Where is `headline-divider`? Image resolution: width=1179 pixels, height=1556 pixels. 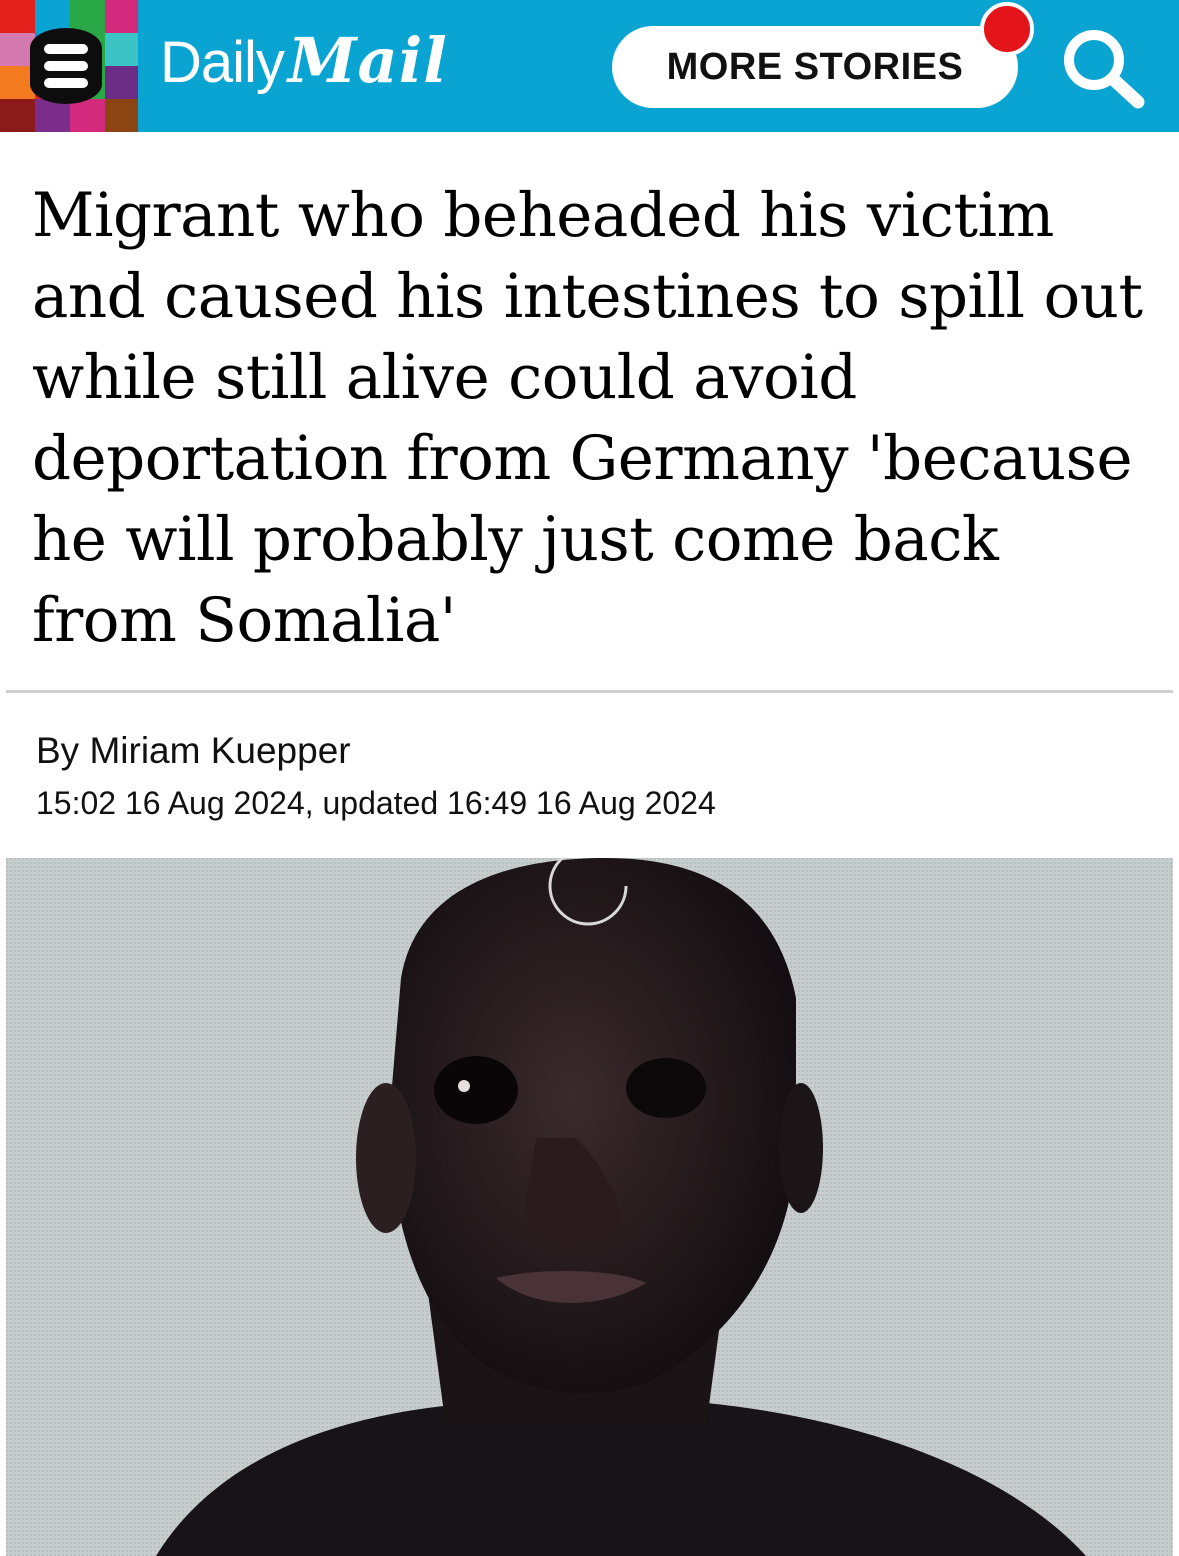 headline-divider is located at coordinates (589, 691).